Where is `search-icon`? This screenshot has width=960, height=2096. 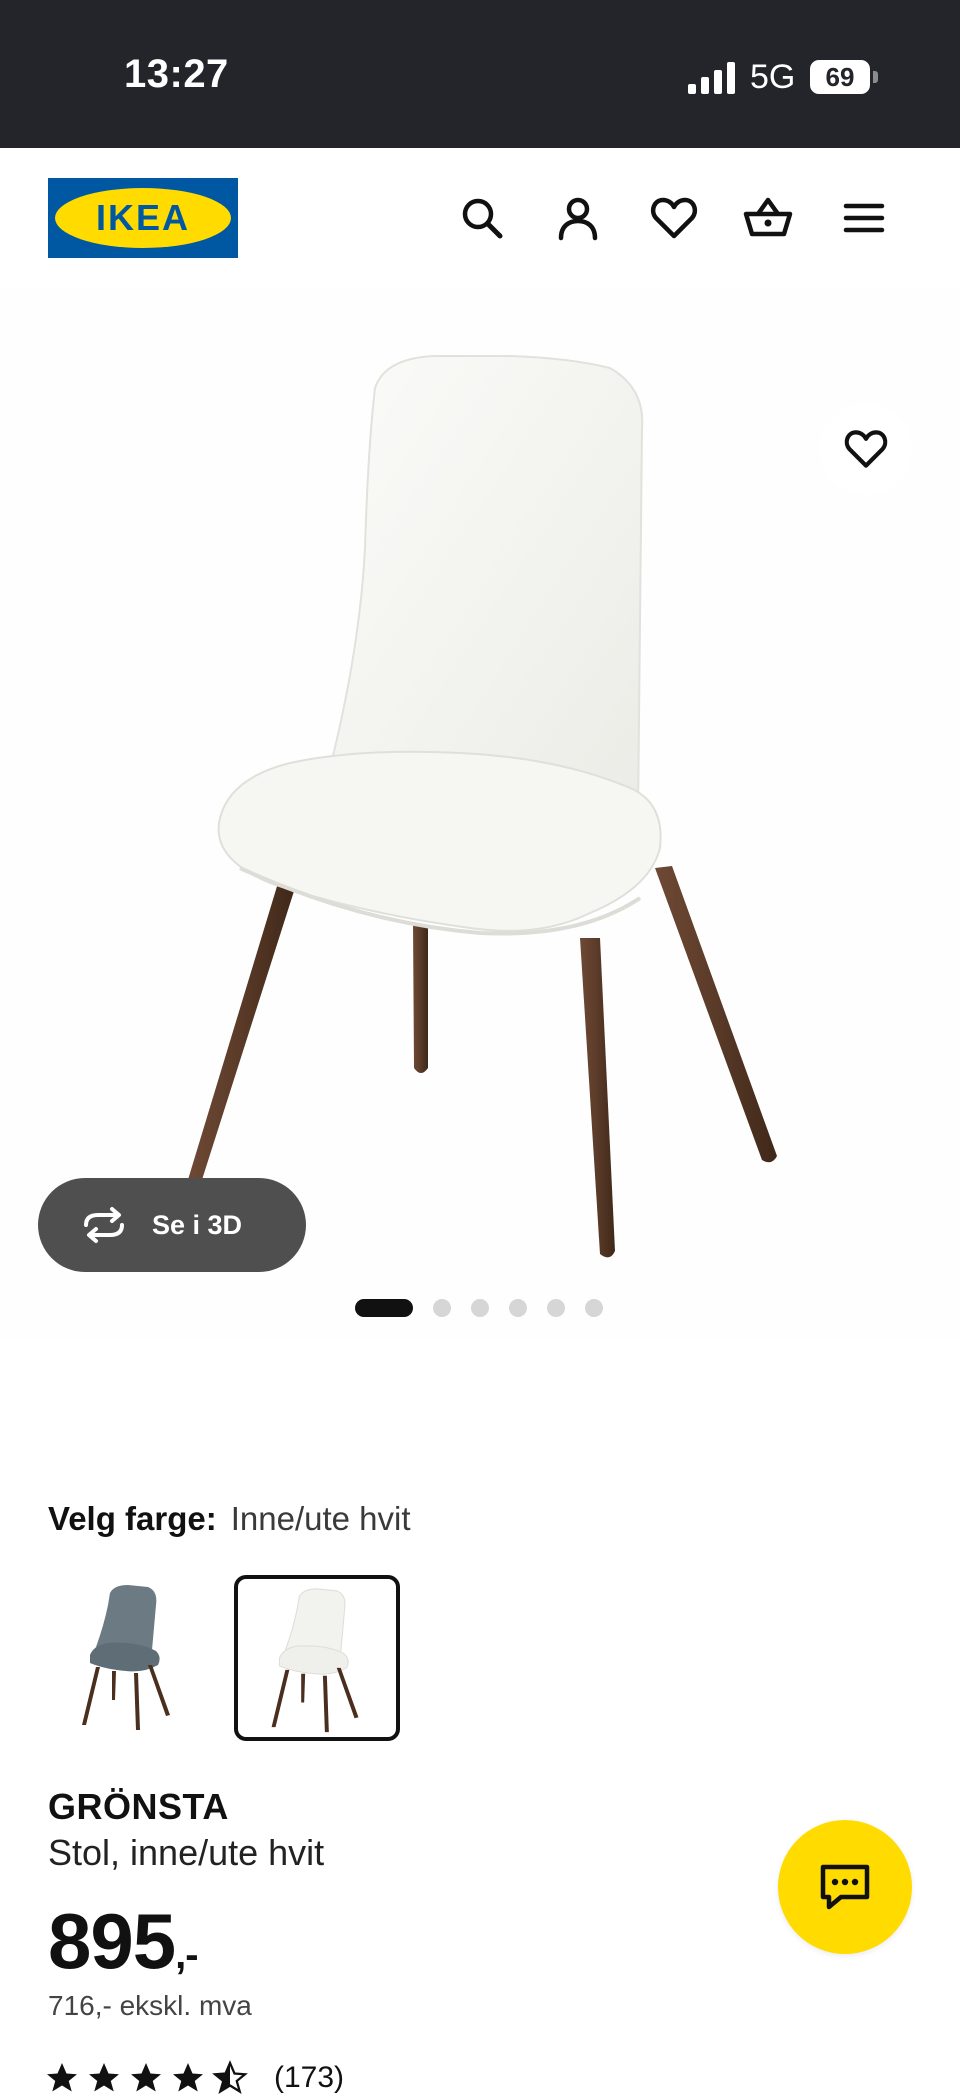
search-icon is located at coordinates (482, 218).